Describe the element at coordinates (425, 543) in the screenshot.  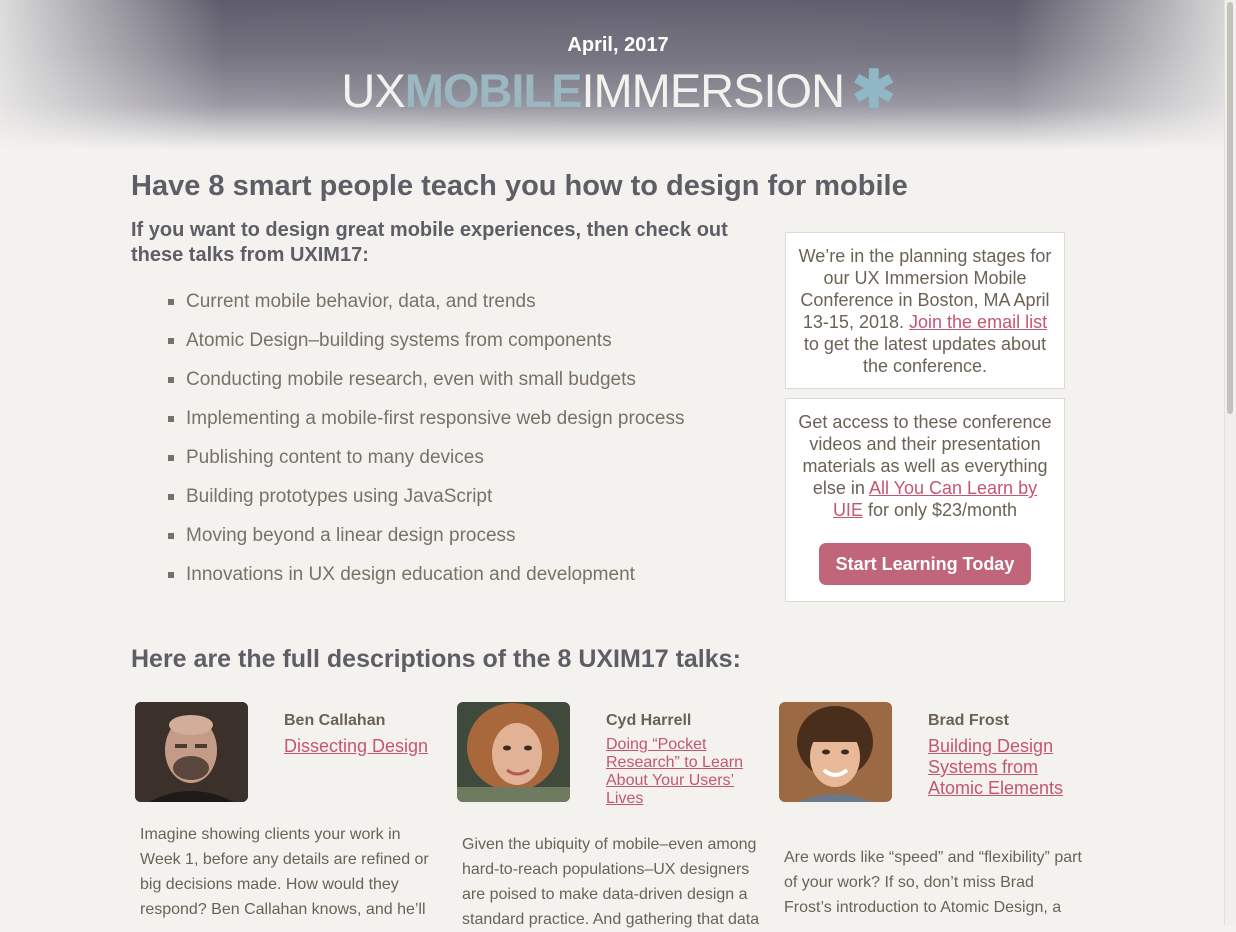
I see `list-item: Moving beyond a linear design process` at that location.